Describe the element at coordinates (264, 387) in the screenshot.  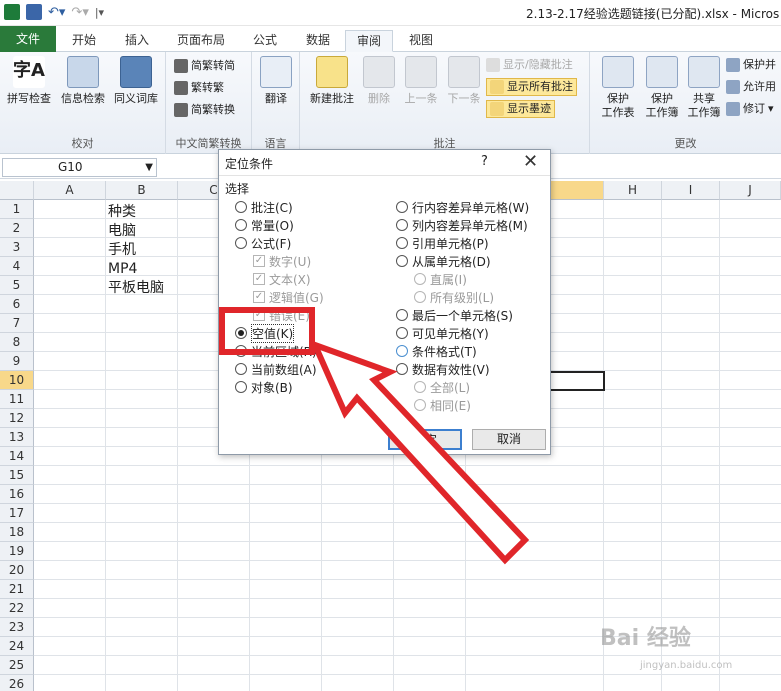
I see `option-objects: 对象(B)` at that location.